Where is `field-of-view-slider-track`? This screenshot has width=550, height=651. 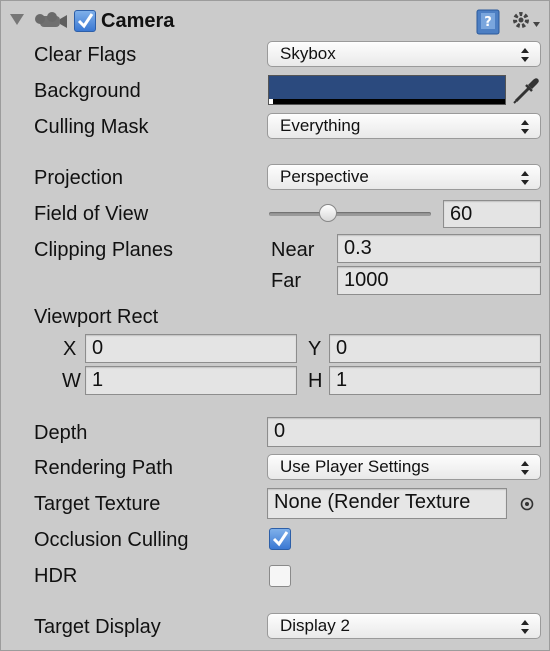
field-of-view-slider-track is located at coordinates (350, 213).